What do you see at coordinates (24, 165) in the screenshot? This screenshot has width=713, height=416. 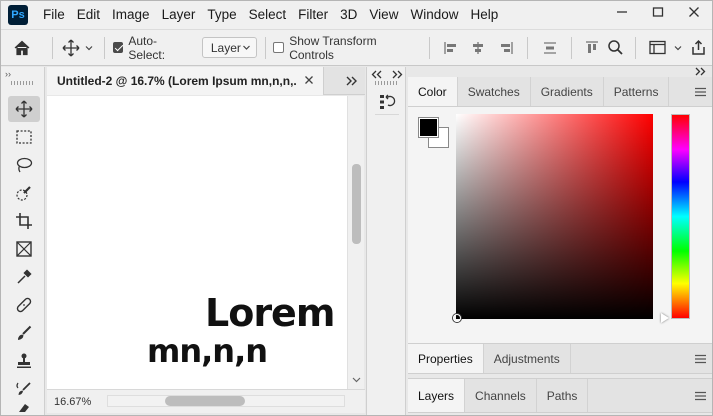 I see `lasso-tool` at bounding box center [24, 165].